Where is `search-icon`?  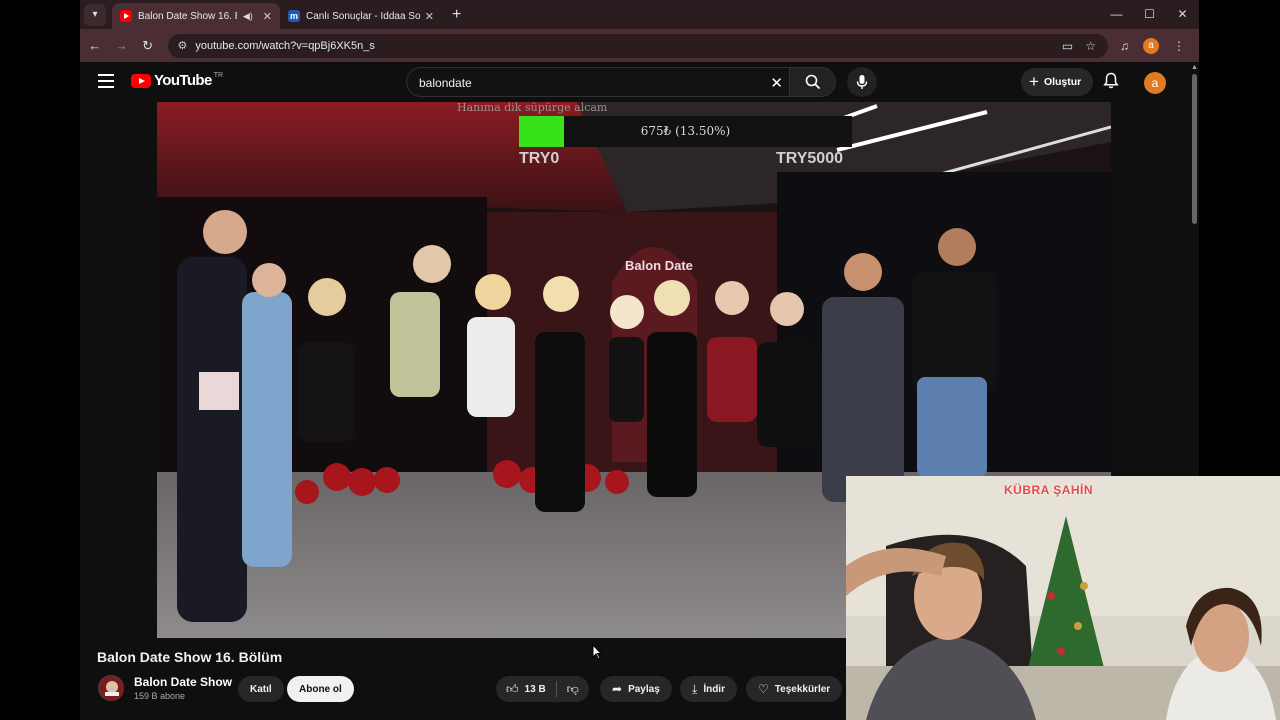
search-icon is located at coordinates (812, 82).